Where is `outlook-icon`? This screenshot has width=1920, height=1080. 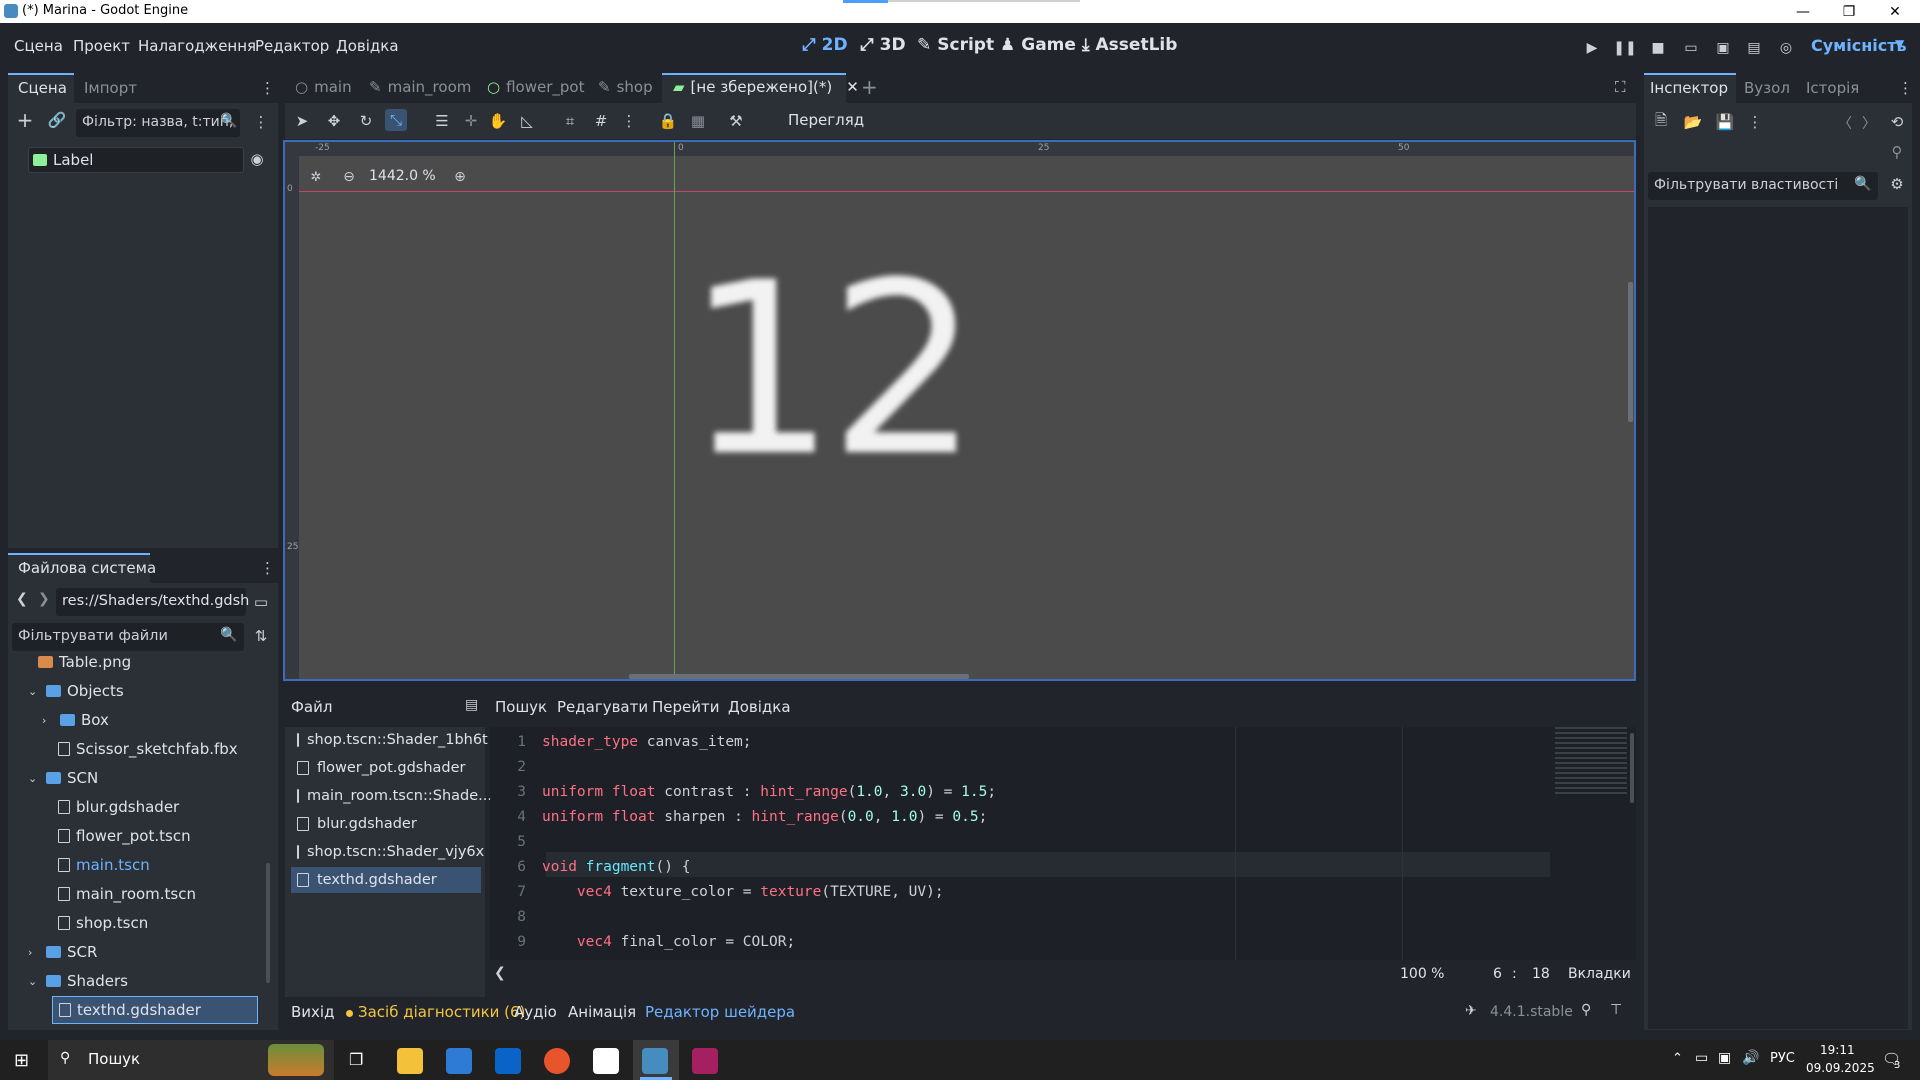 outlook-icon is located at coordinates (508, 1061).